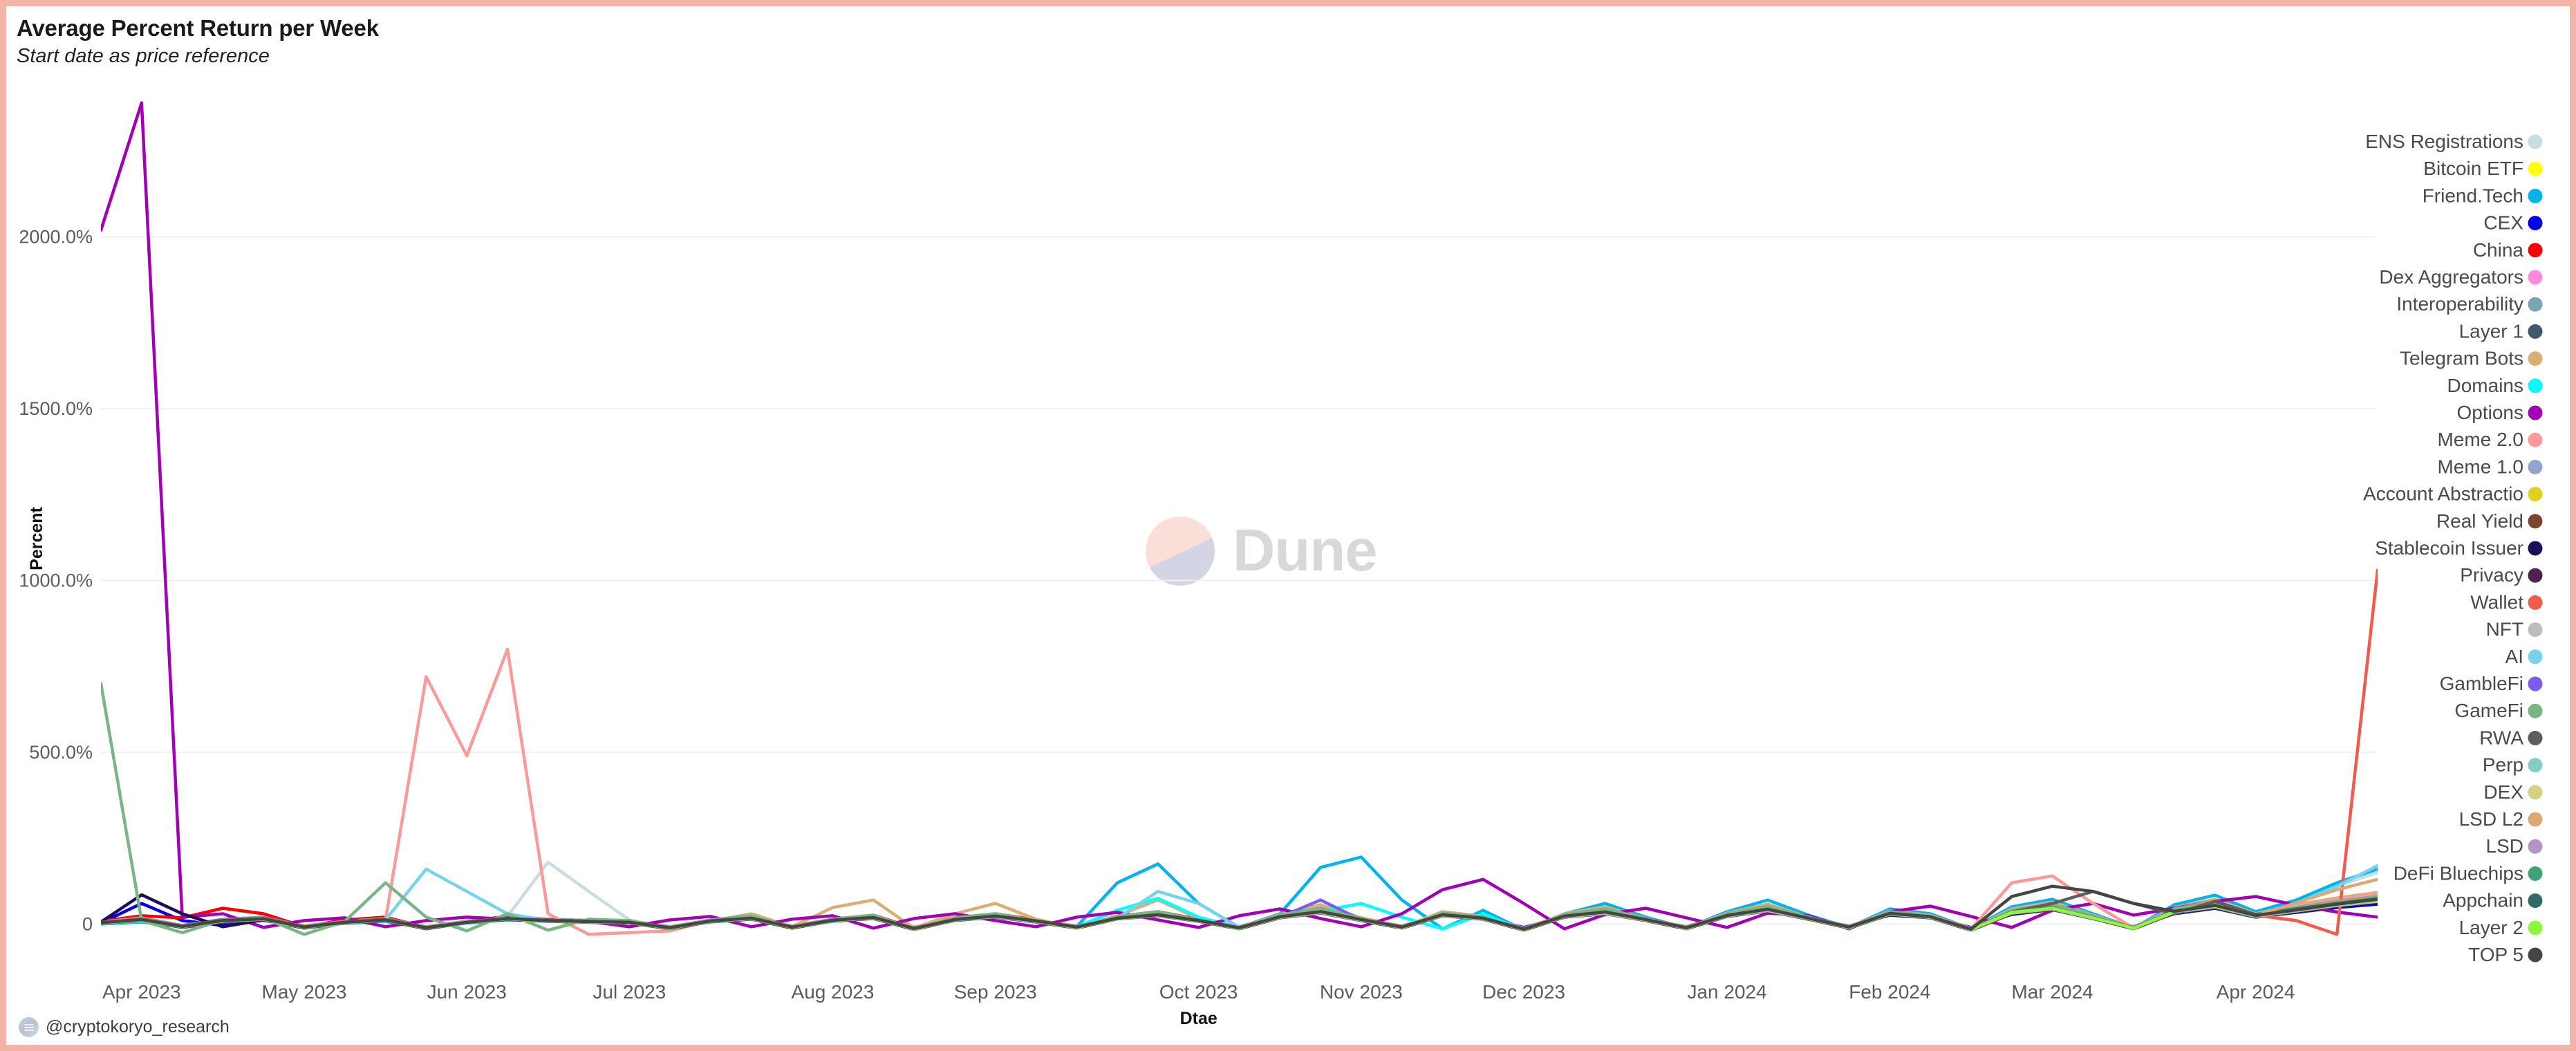  What do you see at coordinates (467, 992) in the screenshot?
I see `x-tick-label: Jun 2023` at bounding box center [467, 992].